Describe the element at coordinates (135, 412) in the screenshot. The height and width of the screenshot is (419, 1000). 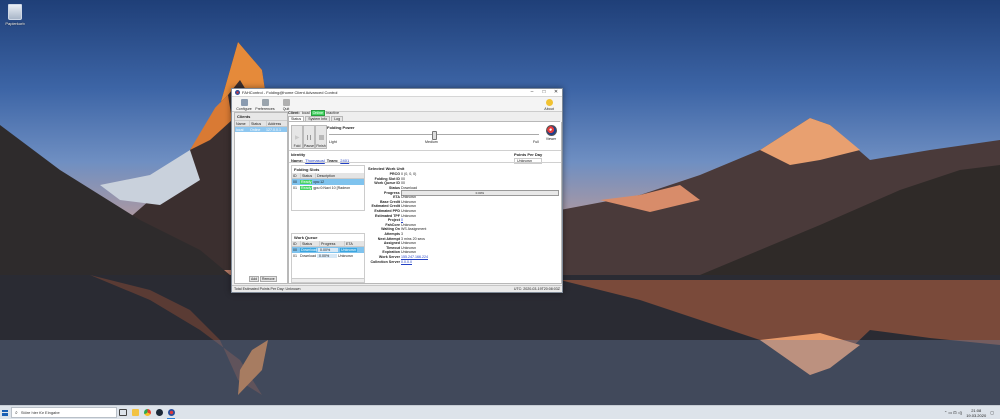
I see `file-explorer-button` at that location.